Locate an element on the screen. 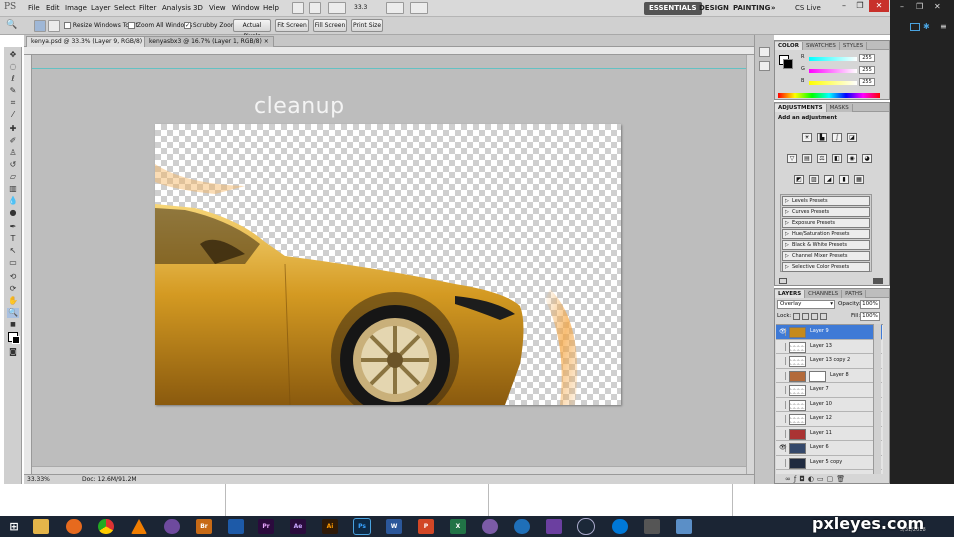 This screenshot has width=954, height=537. close-icon: ✕ is located at coordinates (937, 6).